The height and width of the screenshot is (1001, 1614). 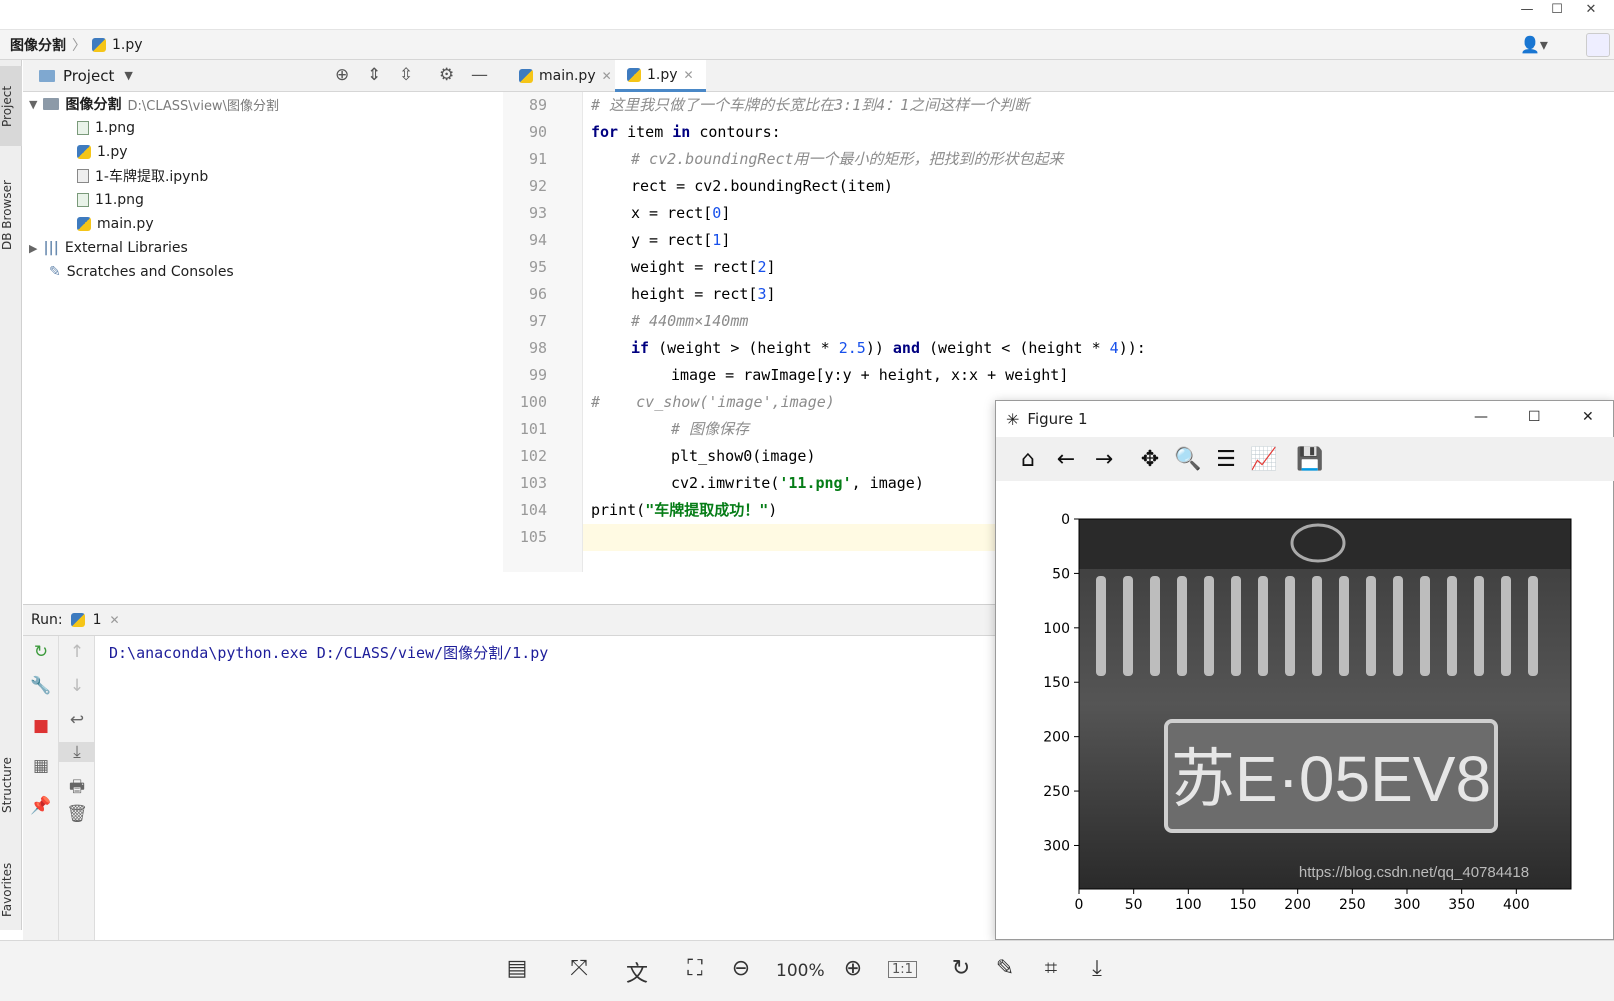 What do you see at coordinates (710, 429) in the screenshot?
I see `code-line: # 图像保存` at bounding box center [710, 429].